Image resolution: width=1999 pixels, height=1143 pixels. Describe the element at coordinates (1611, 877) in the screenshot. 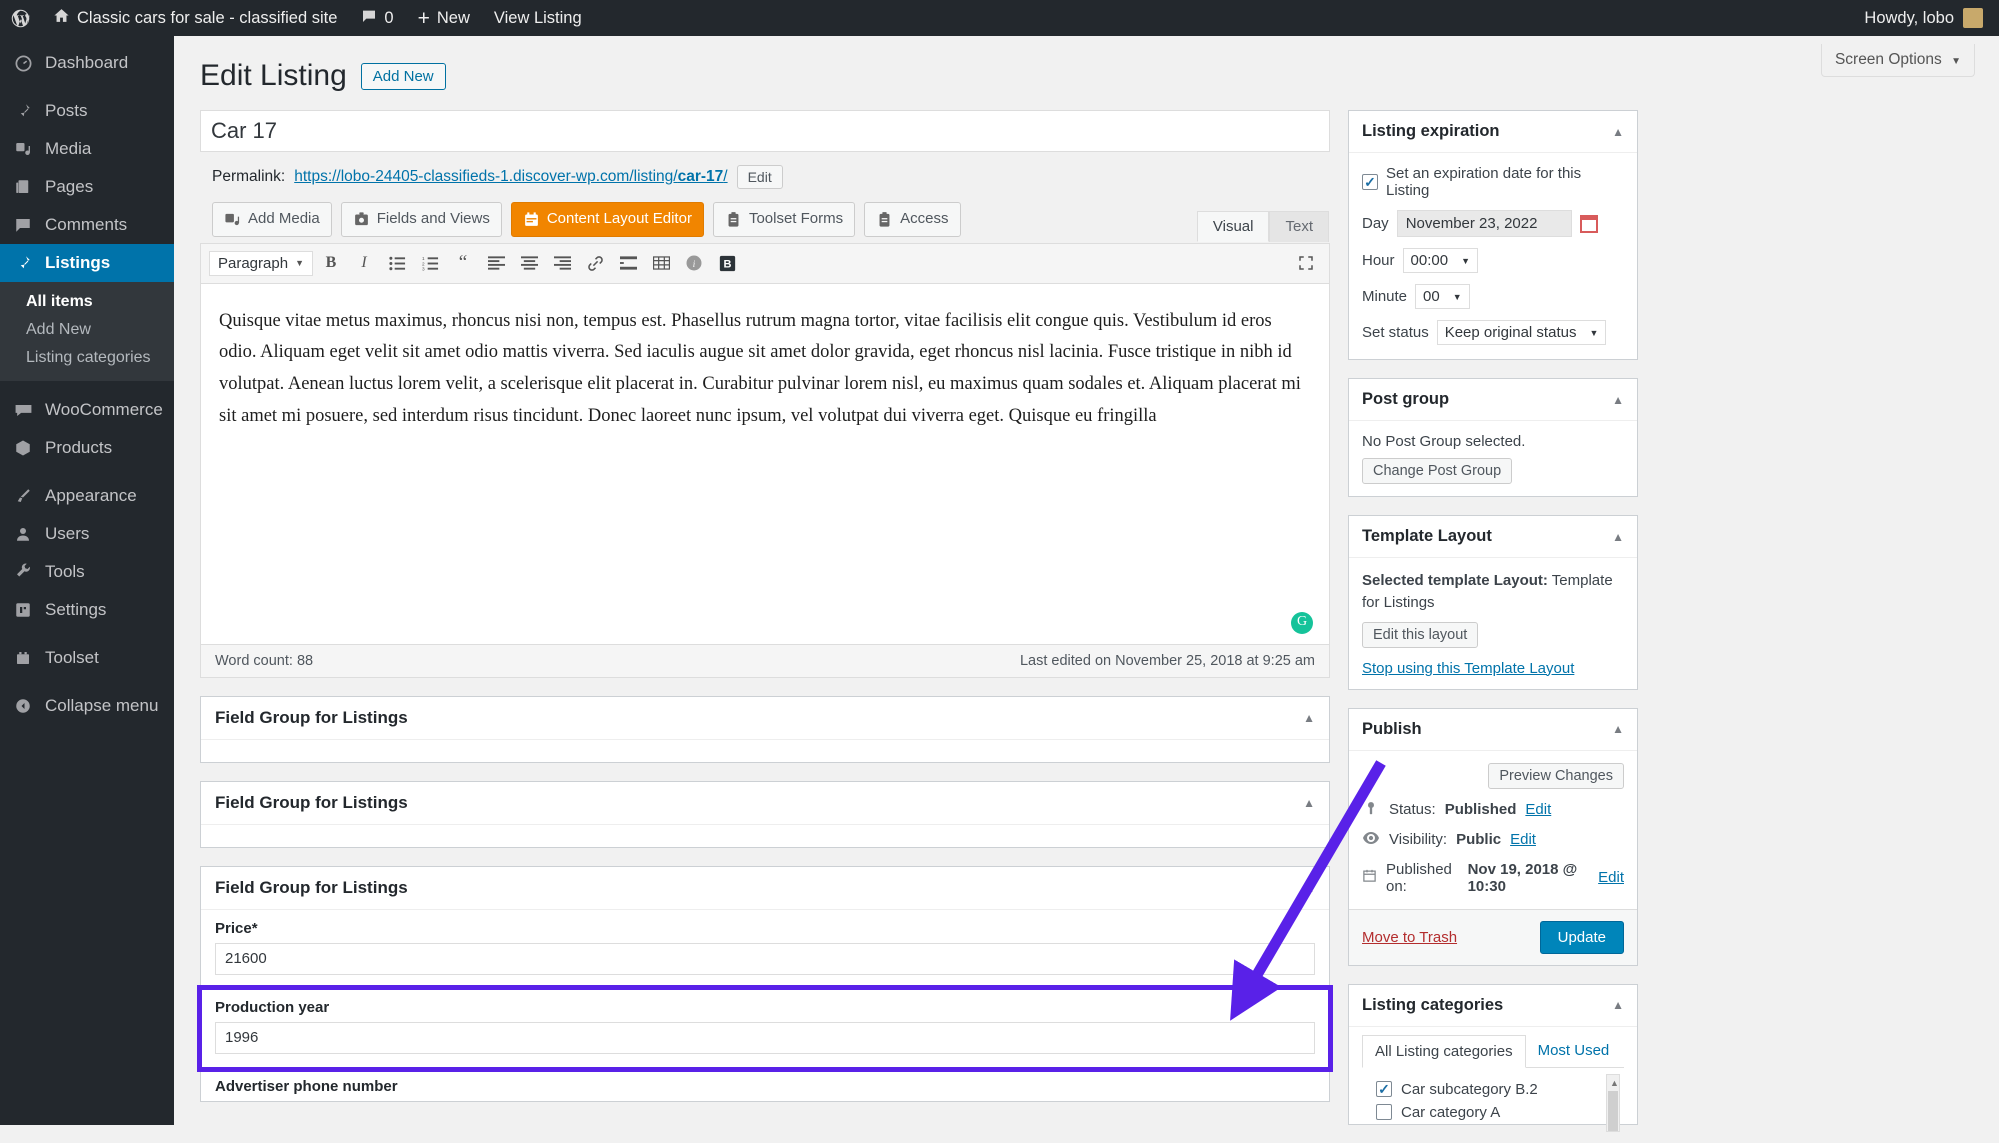

I see `published-edit-link: Edit` at that location.